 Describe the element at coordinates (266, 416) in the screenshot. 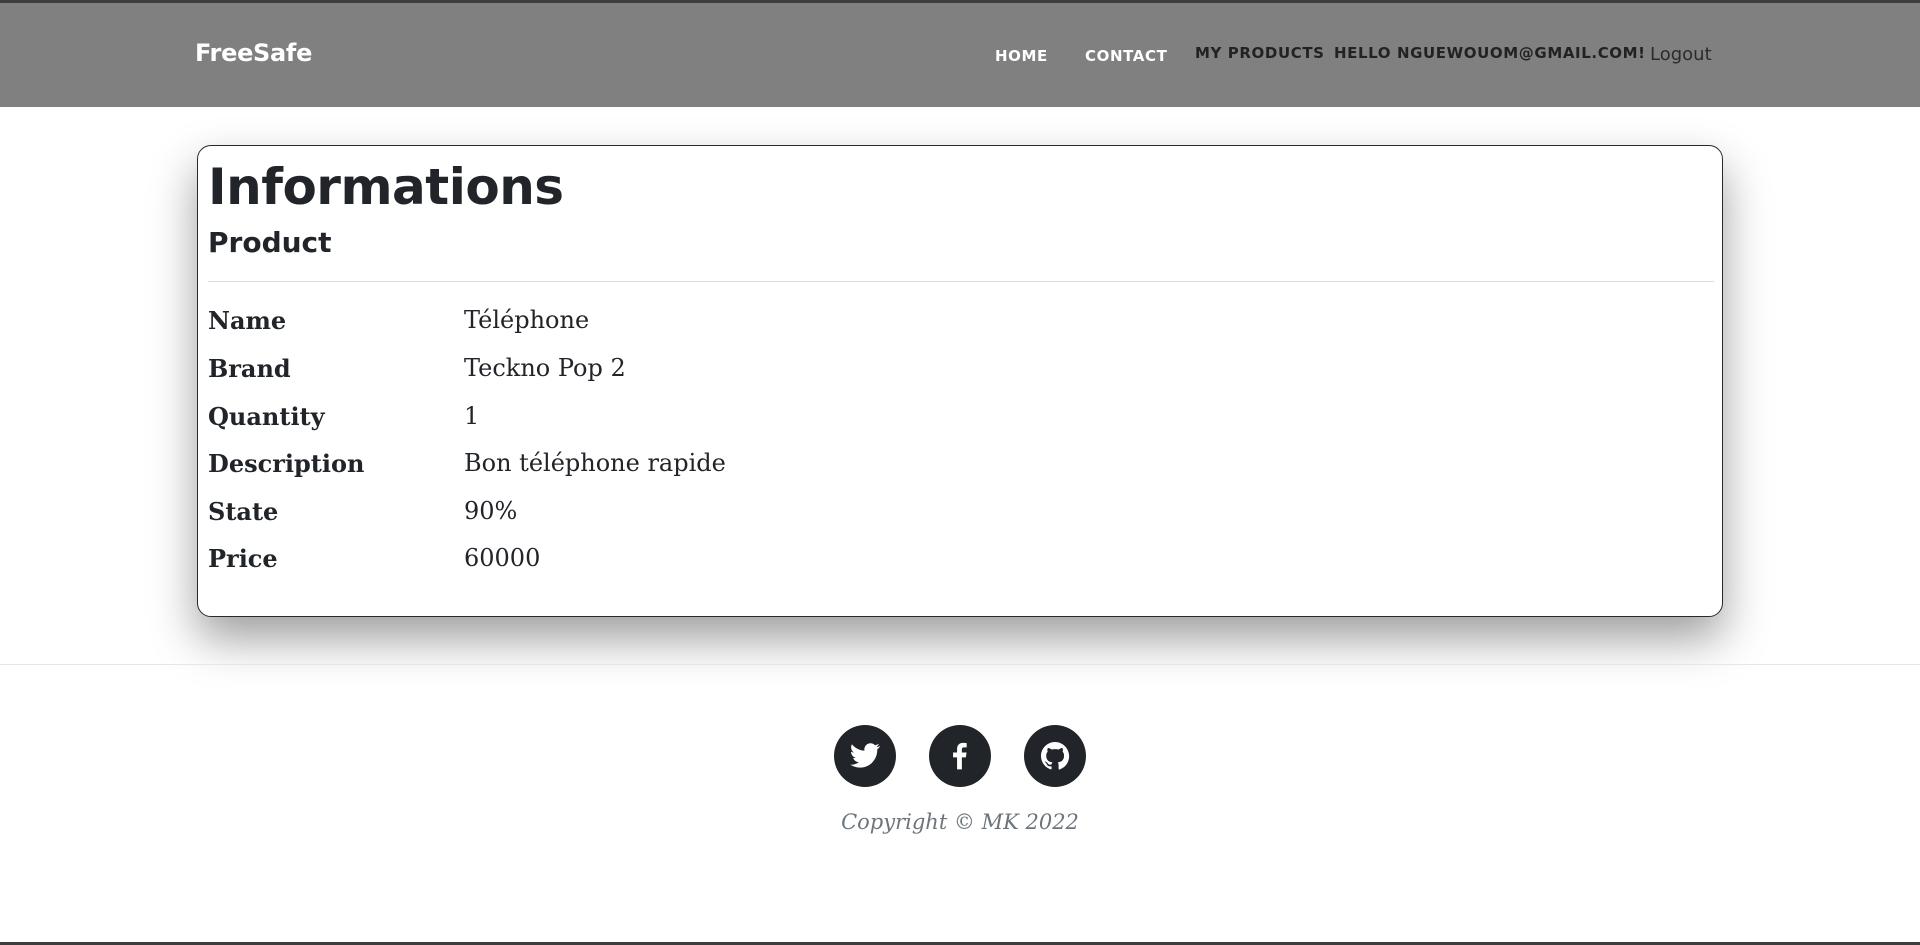

I see `info-label: Quantity` at that location.